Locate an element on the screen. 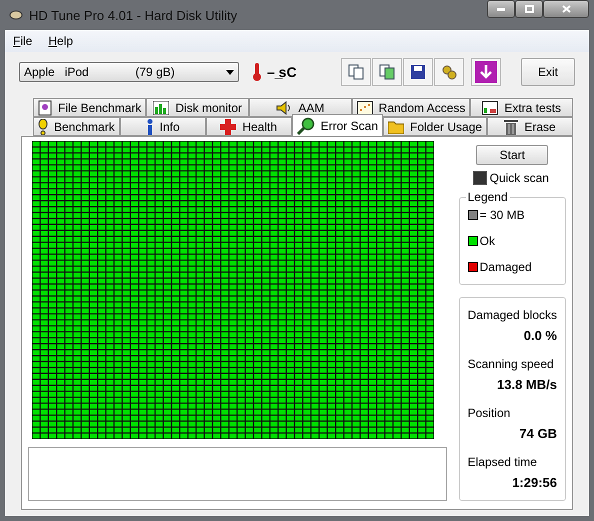 The image size is (594, 521). stat-label: Scanning speed is located at coordinates (511, 364).